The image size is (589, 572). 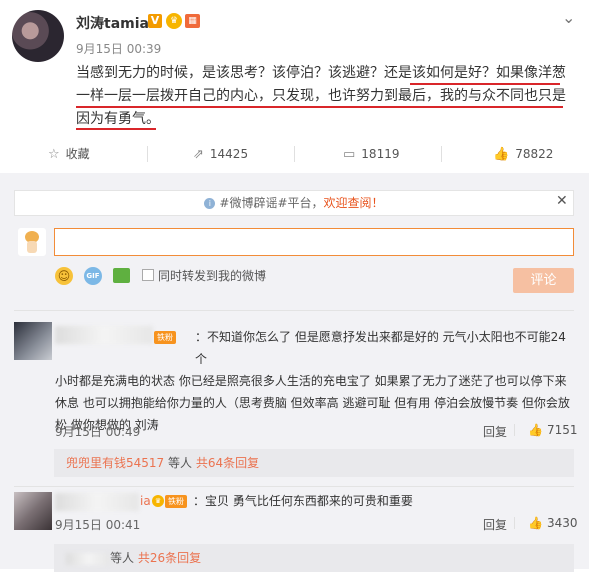 What do you see at coordinates (321, 96) in the screenshot?
I see `post-text-line: 一样一层一层拨开自己的内心，只发现，也许努力到最后，我的与众不同也只是` at bounding box center [321, 96].